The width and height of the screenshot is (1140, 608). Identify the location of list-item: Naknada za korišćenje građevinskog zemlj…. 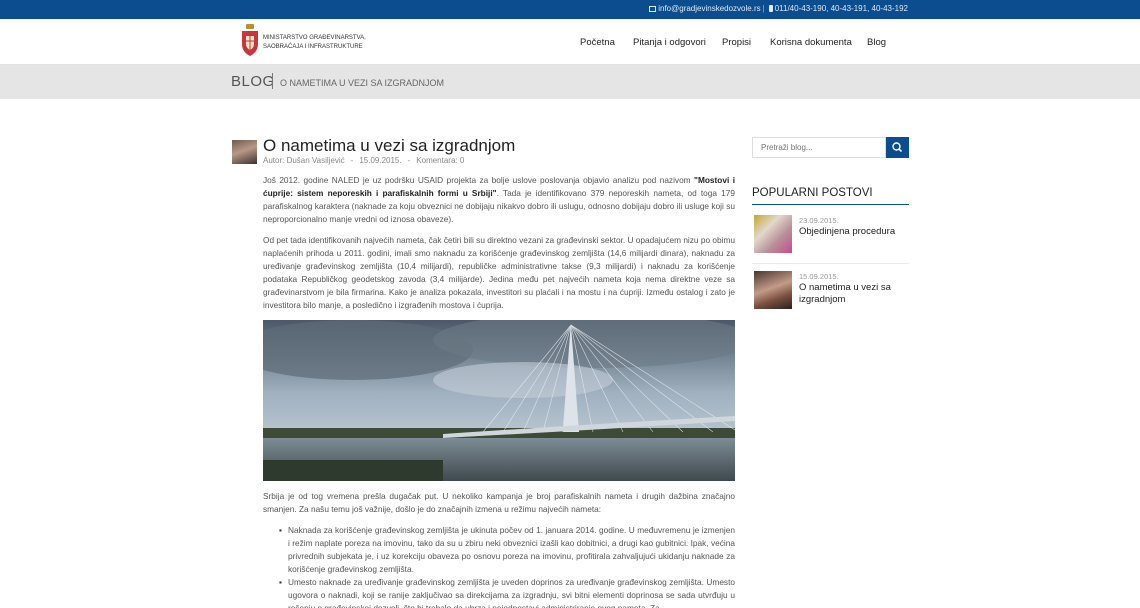
(507, 550).